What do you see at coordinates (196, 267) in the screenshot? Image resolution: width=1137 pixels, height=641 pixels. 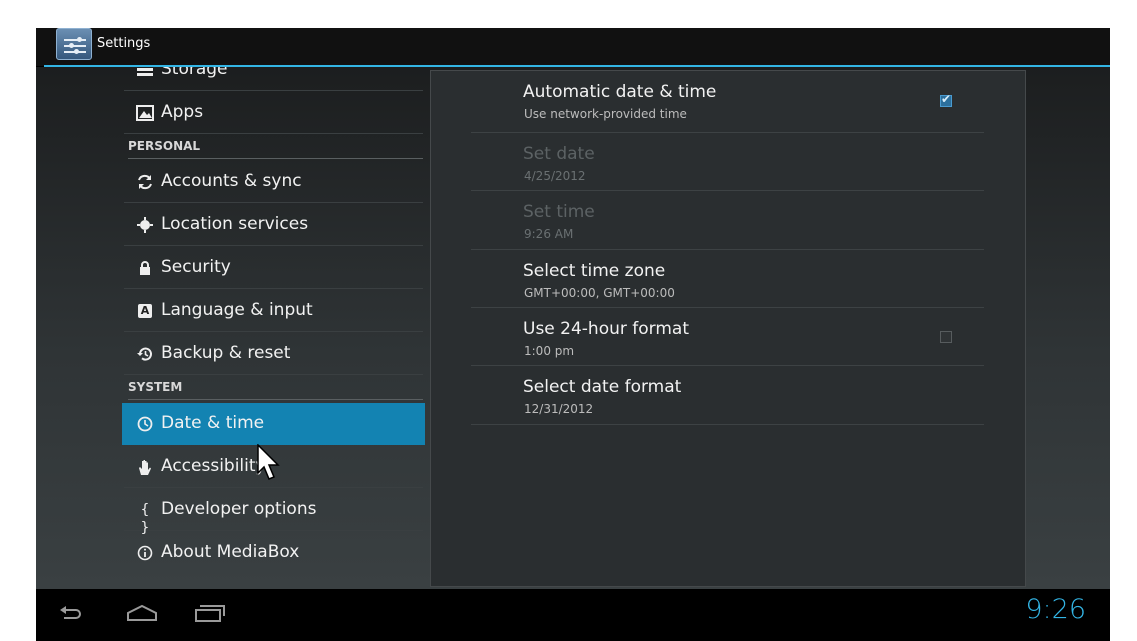 I see `sidebar-item-label: Security` at bounding box center [196, 267].